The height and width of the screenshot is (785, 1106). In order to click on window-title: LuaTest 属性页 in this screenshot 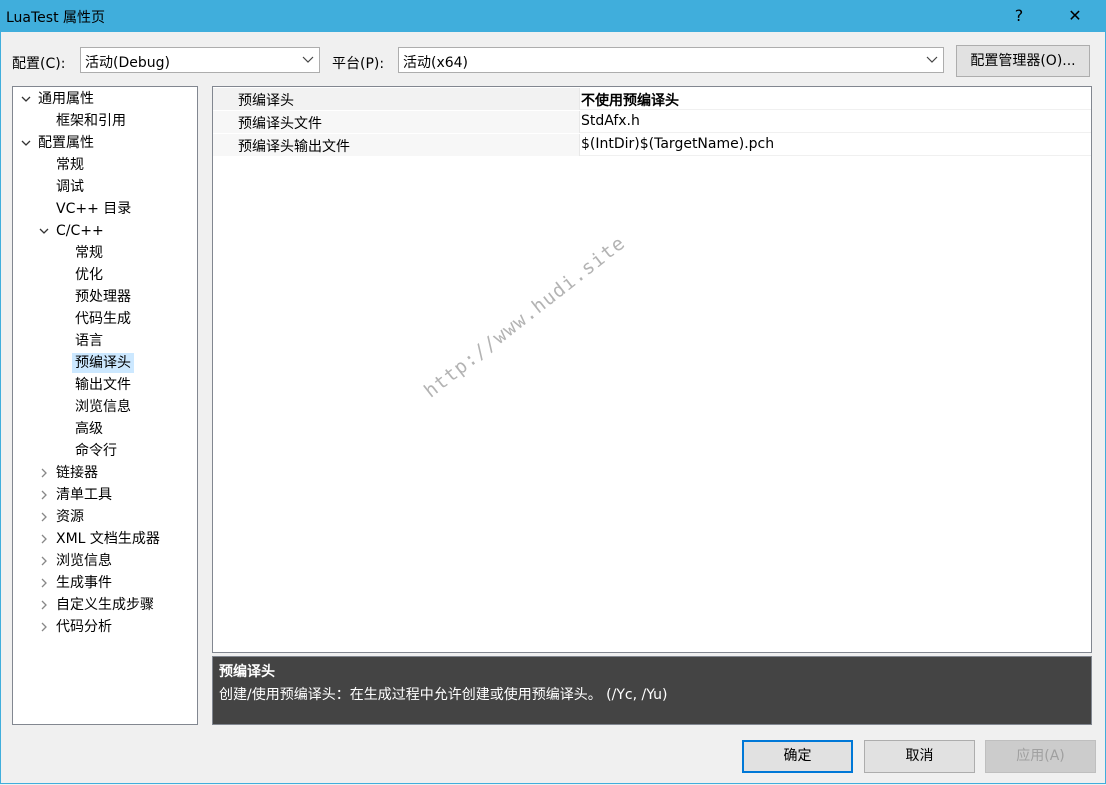, I will do `click(56, 18)`.